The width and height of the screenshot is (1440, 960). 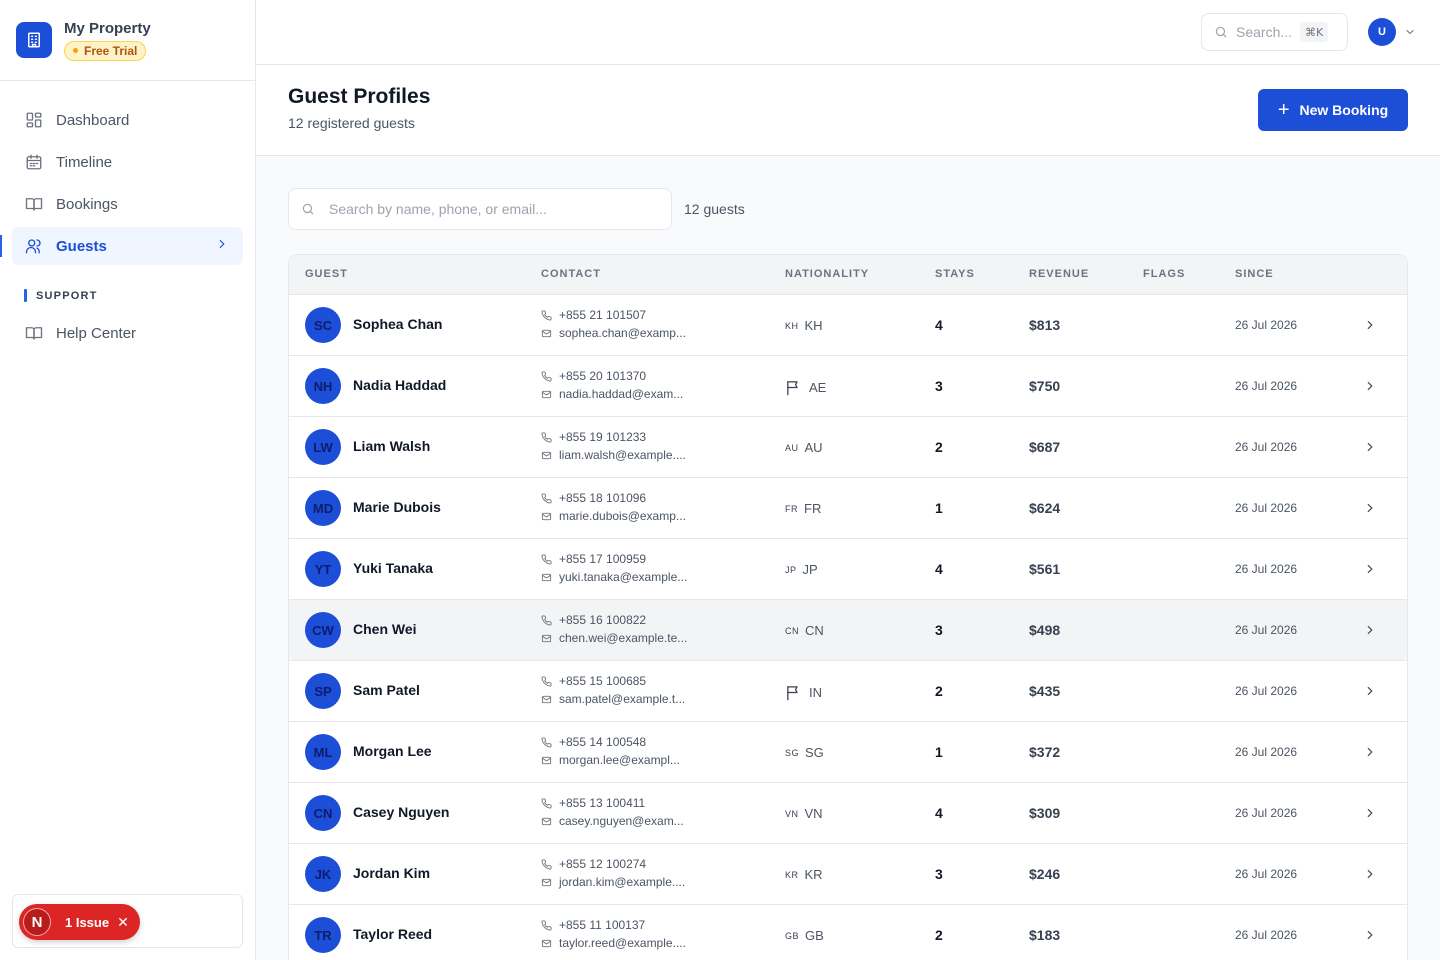 What do you see at coordinates (1045, 386) in the screenshot?
I see `guest-revenue: $750` at bounding box center [1045, 386].